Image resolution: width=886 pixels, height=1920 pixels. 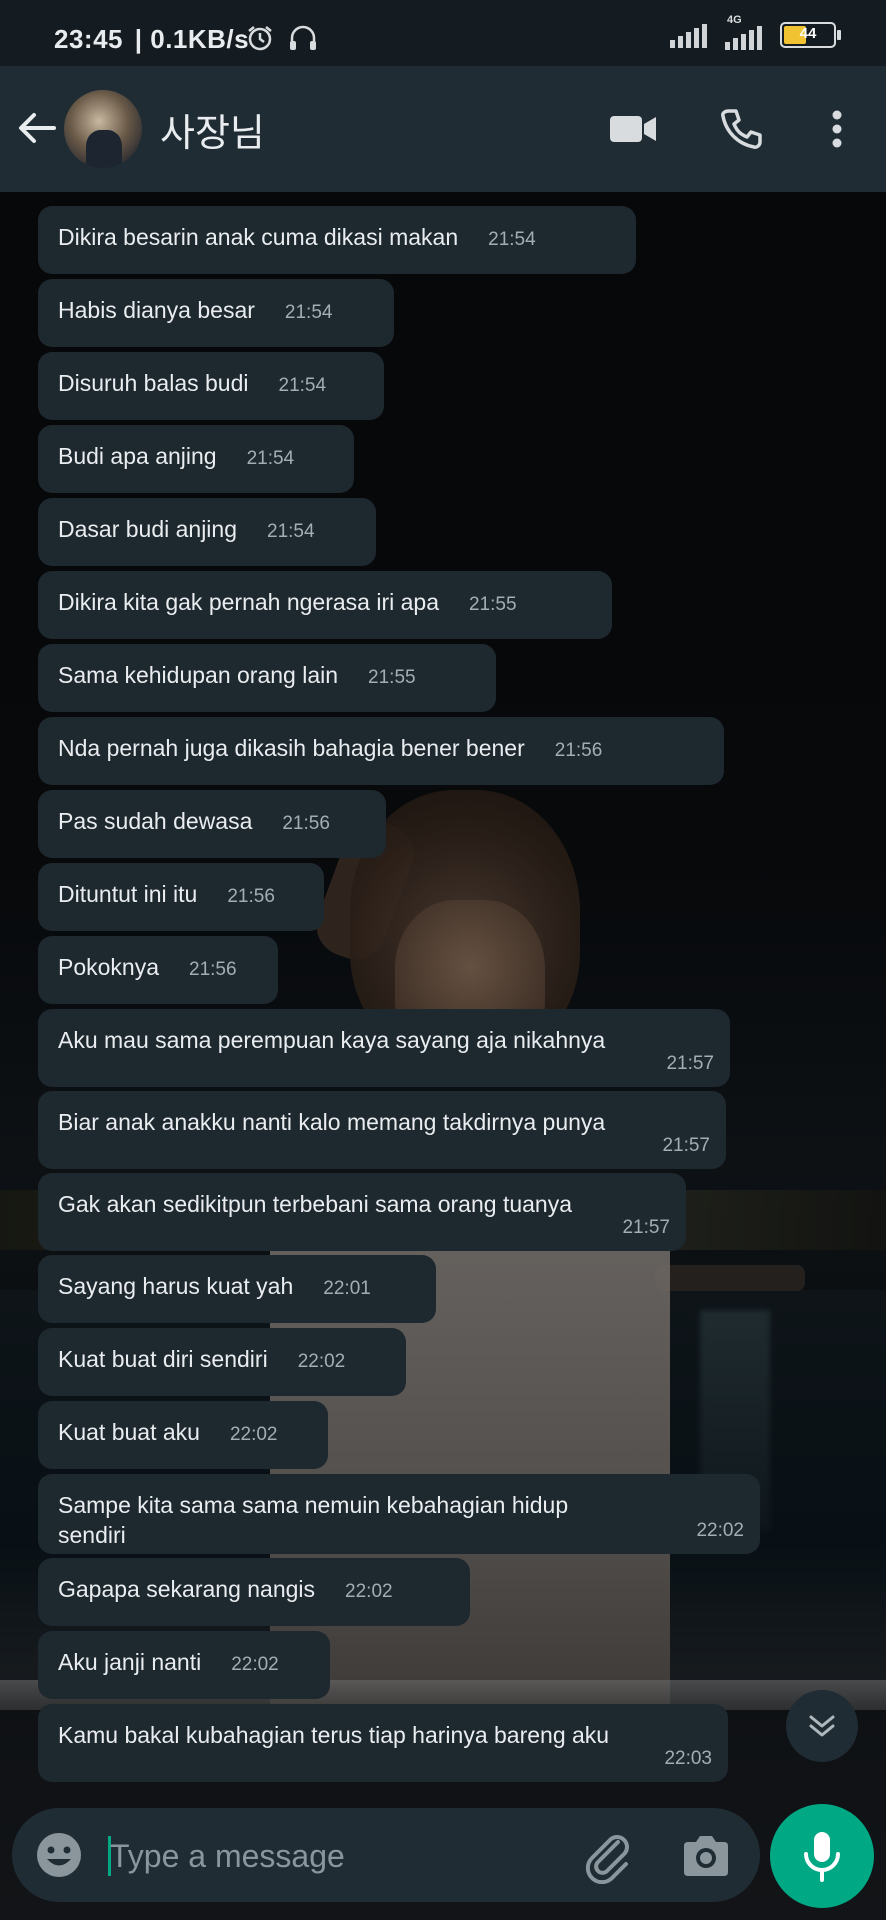 I want to click on voice-call-icon, so click(x=741, y=129).